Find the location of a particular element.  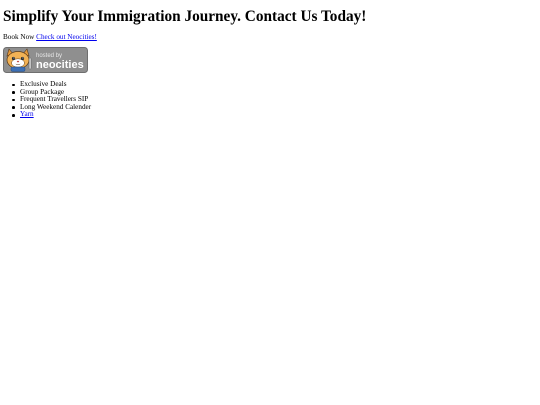

menu-item-yarn: Yarn is located at coordinates (51, 114).